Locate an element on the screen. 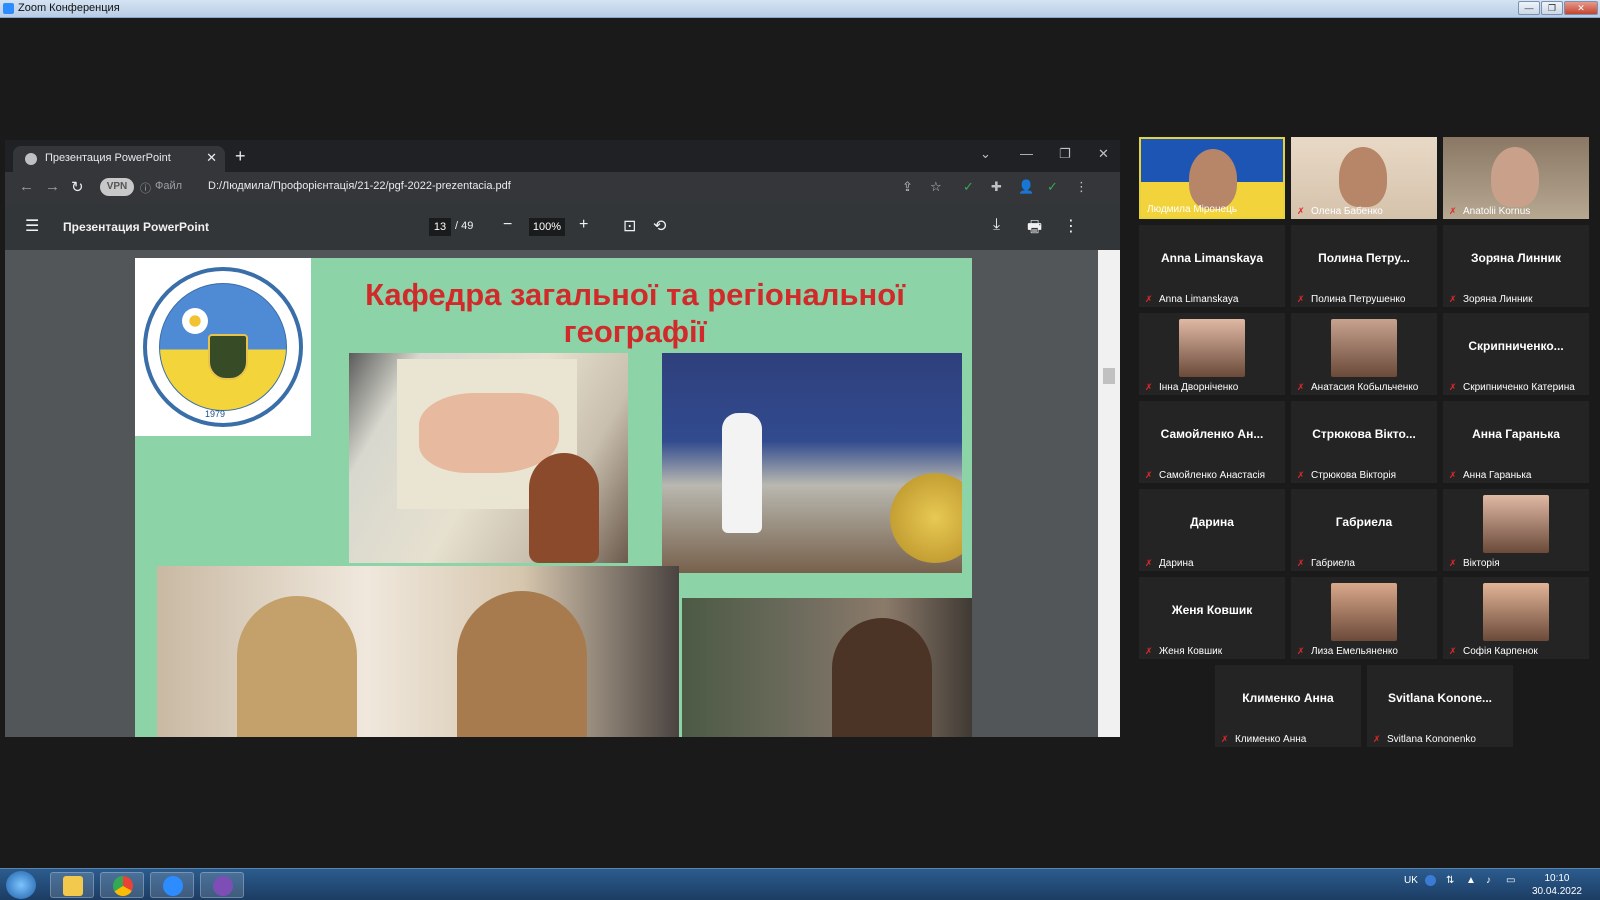 The image size is (1600, 900). vpn-badge: VPN is located at coordinates (117, 187).